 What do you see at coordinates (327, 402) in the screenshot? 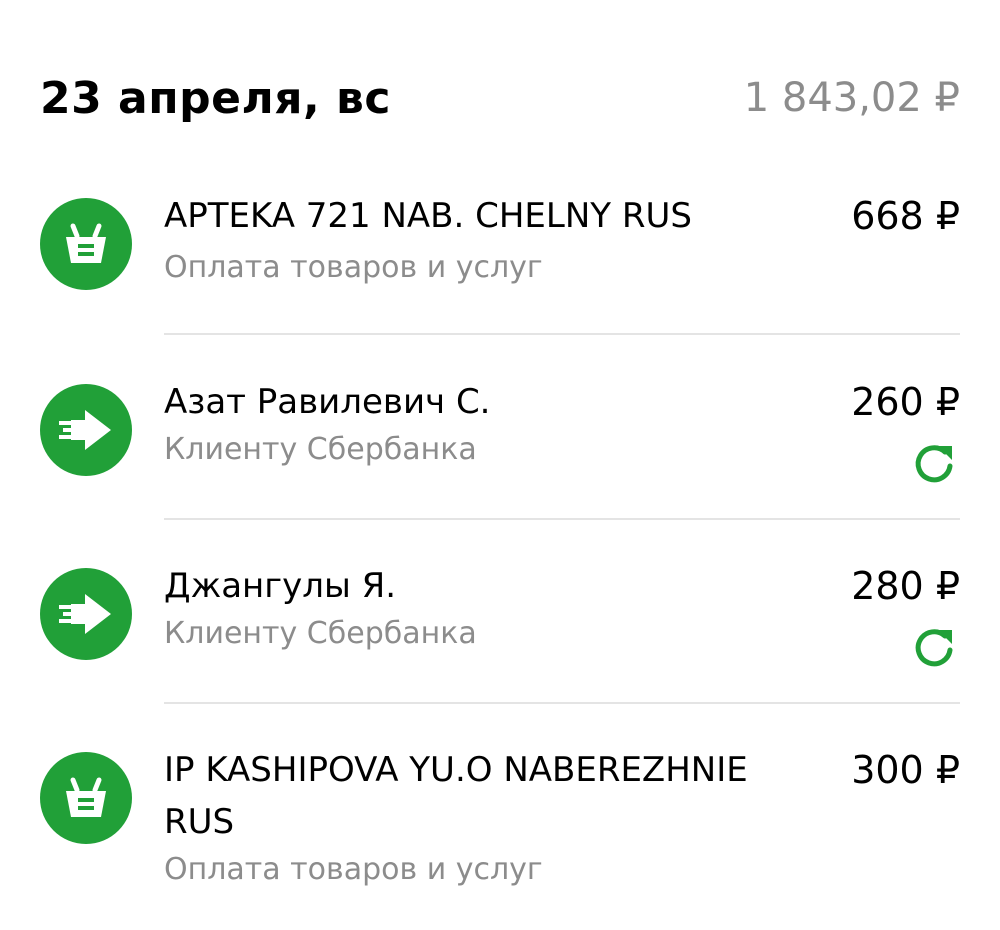
I see `transaction-title: Азат Равилевич С.` at bounding box center [327, 402].